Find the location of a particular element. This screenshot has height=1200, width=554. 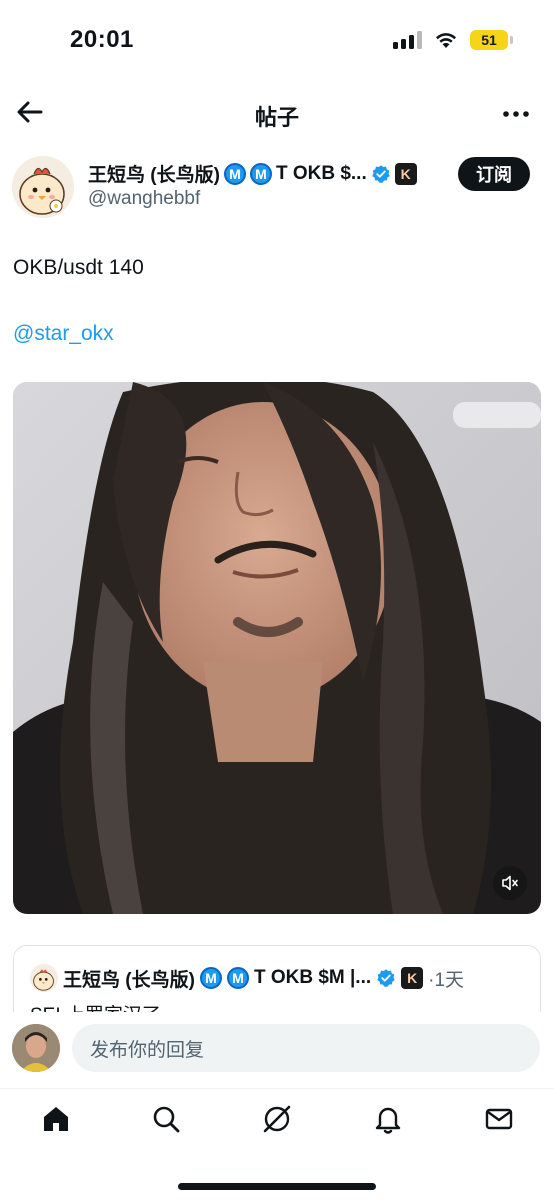

cellular-signal-icon is located at coordinates (407, 40).